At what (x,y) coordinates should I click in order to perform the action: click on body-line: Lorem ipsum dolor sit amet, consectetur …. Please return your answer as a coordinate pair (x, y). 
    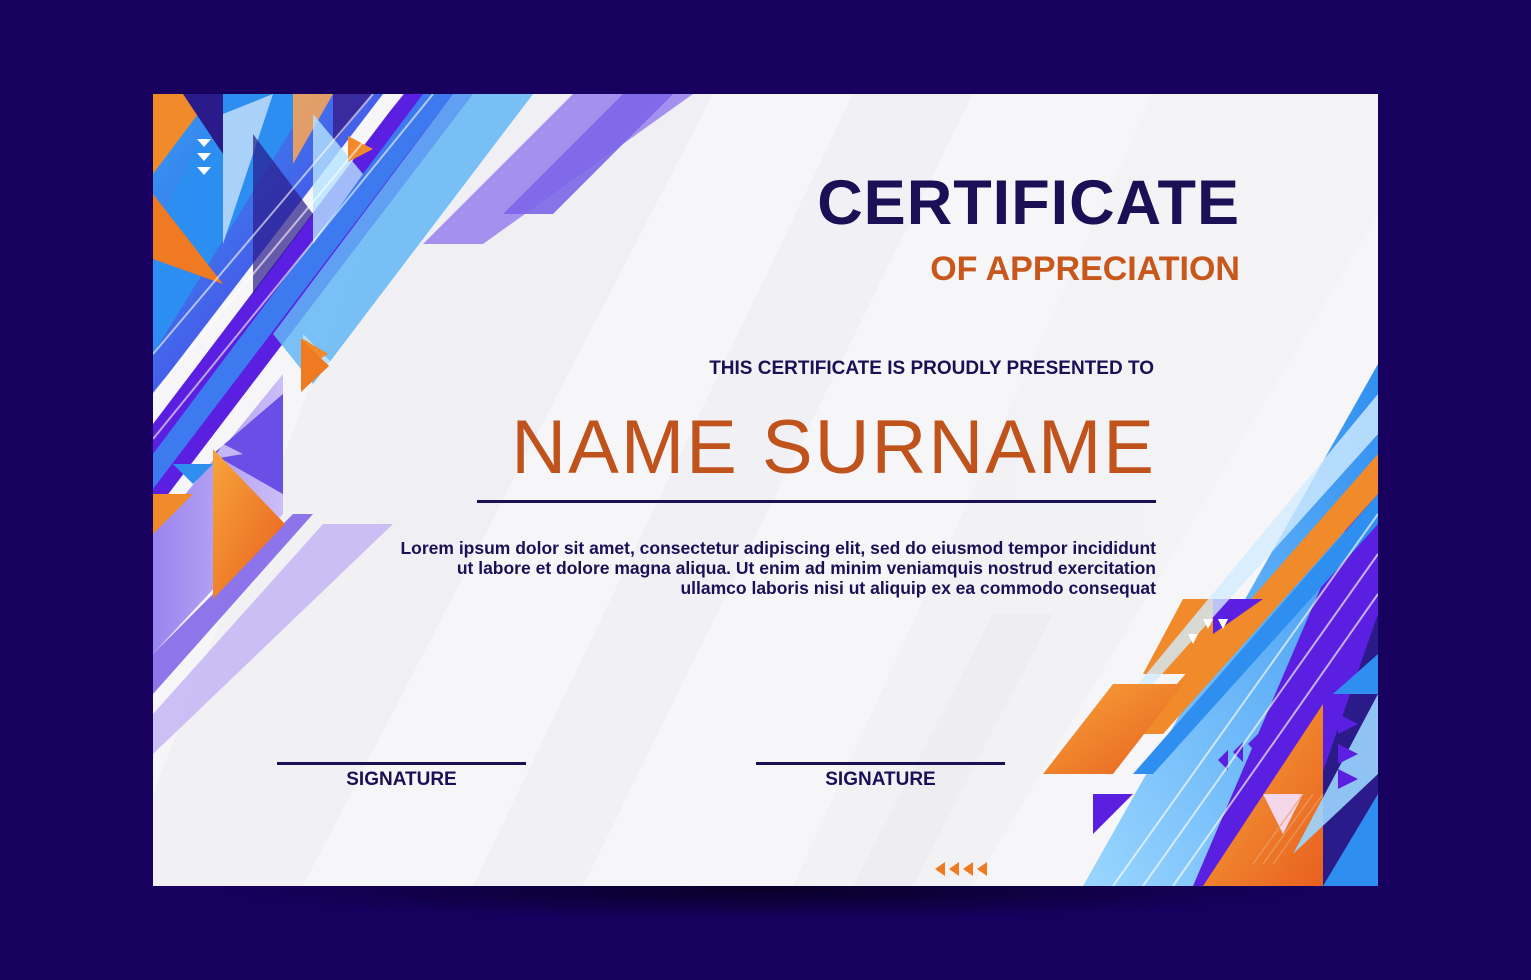
    Looking at the image, I should click on (778, 548).